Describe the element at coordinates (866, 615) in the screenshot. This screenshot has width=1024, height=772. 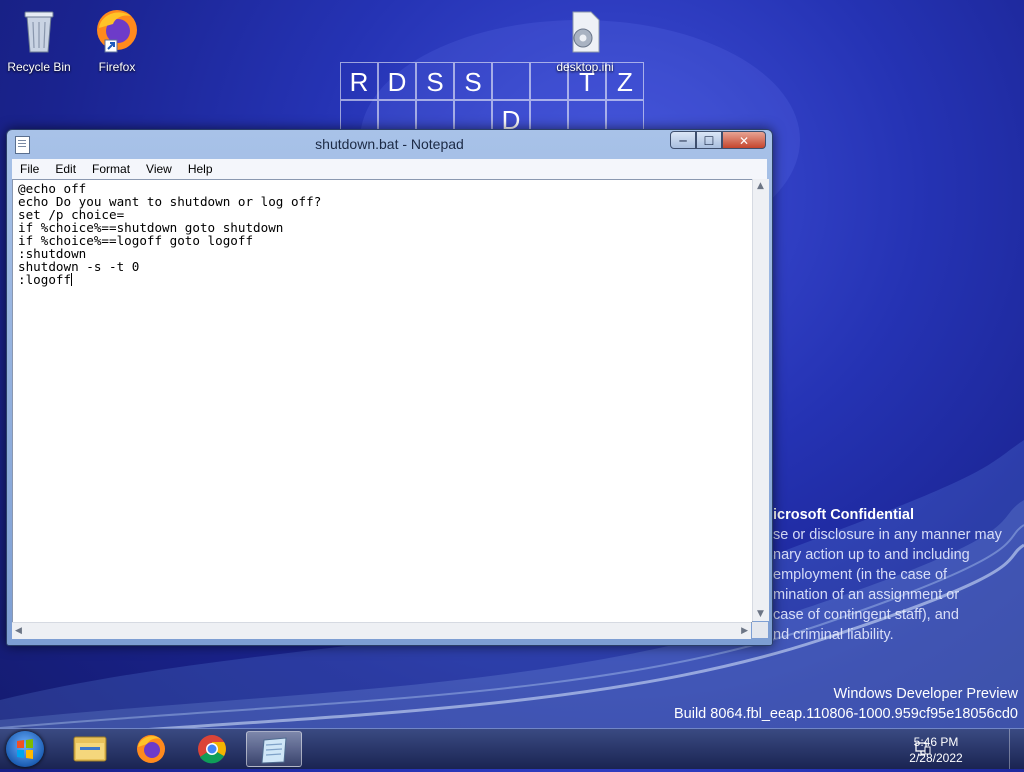
I see `watermark-line: case of contingent staff), and` at that location.